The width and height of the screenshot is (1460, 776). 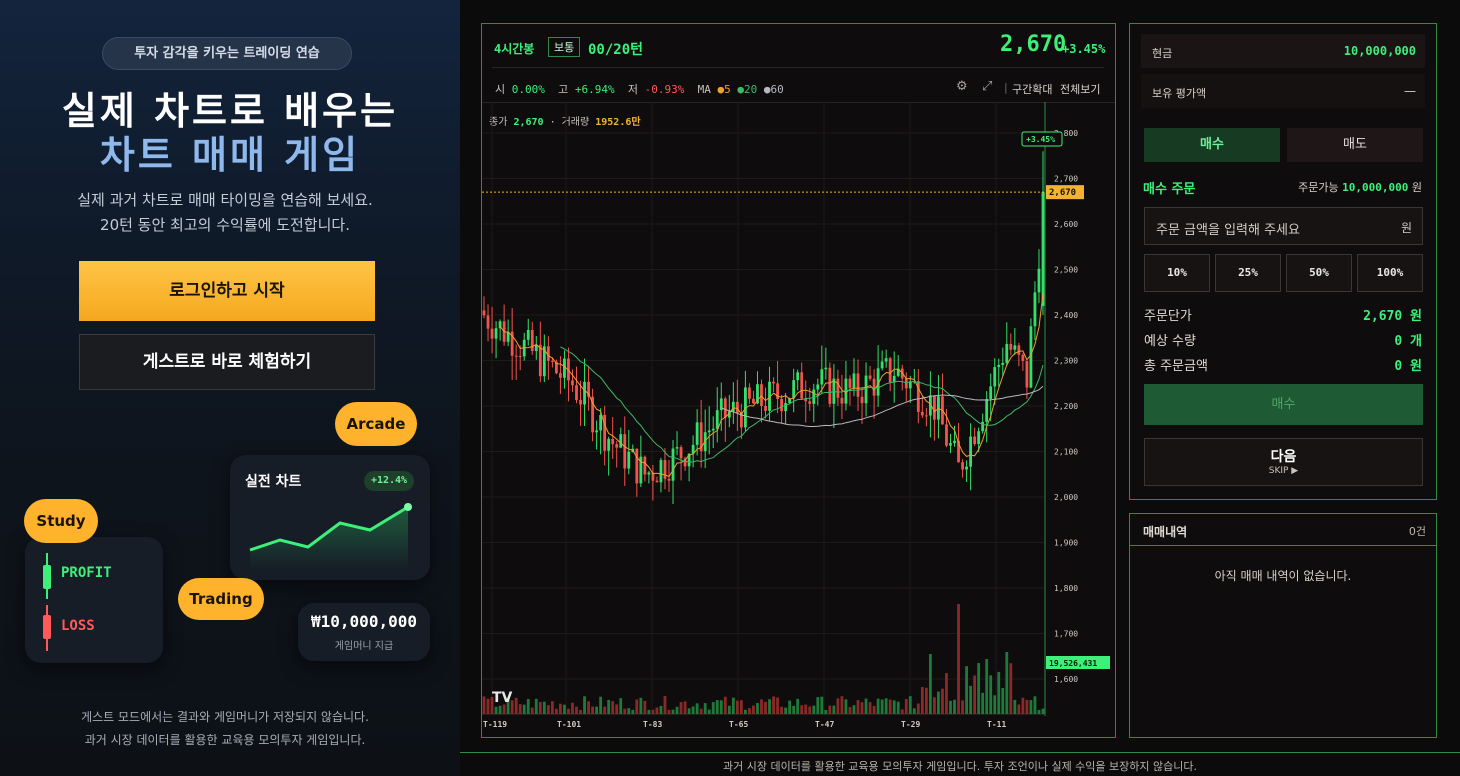 What do you see at coordinates (225, 740) in the screenshot?
I see `education-note: 과거 시장 데이터를 활용한 교육용 모의투자 게임입니다.` at bounding box center [225, 740].